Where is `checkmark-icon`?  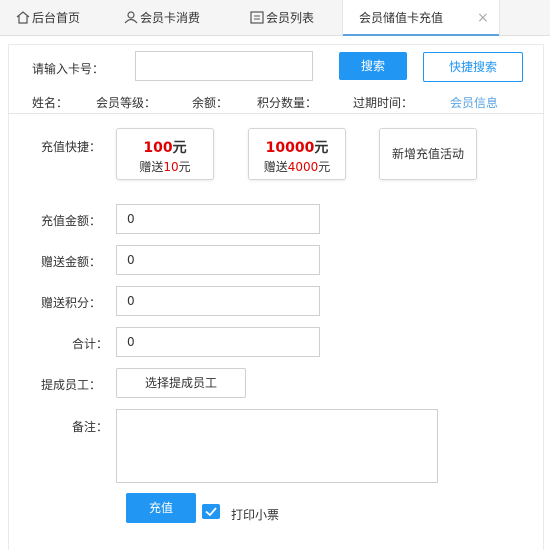 checkmark-icon is located at coordinates (211, 512).